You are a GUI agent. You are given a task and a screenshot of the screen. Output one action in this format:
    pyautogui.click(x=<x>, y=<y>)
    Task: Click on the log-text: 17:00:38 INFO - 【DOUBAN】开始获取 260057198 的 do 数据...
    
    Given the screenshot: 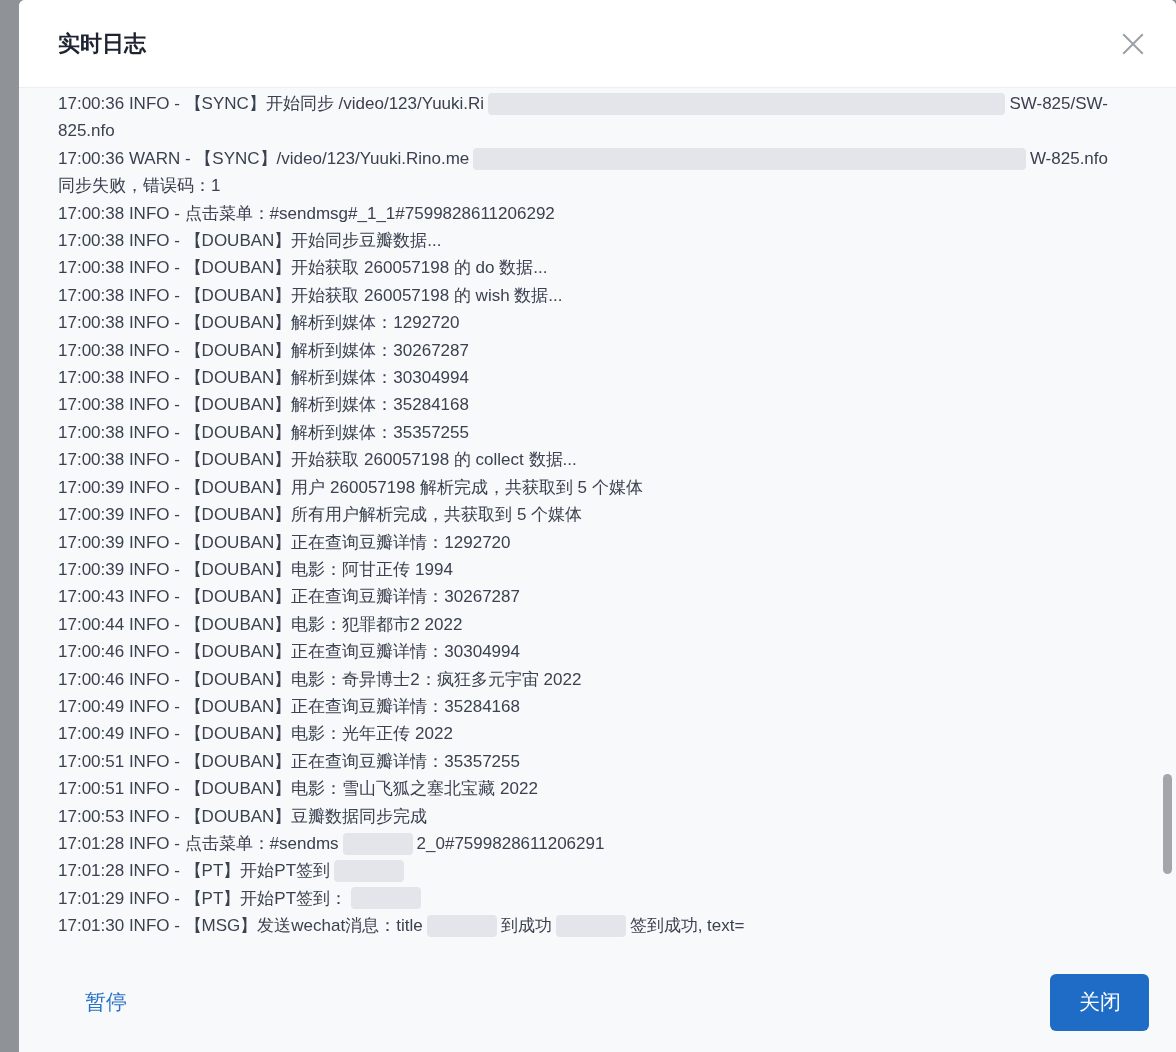 What is the action you would take?
    pyautogui.click(x=303, y=268)
    